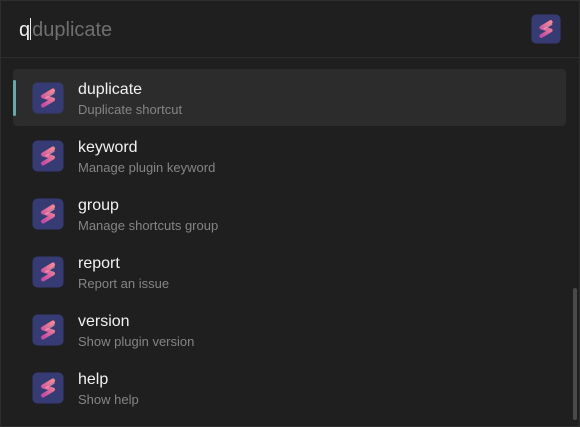 Image resolution: width=580 pixels, height=427 pixels. I want to click on result-subtitle: Show plugin version, so click(136, 341).